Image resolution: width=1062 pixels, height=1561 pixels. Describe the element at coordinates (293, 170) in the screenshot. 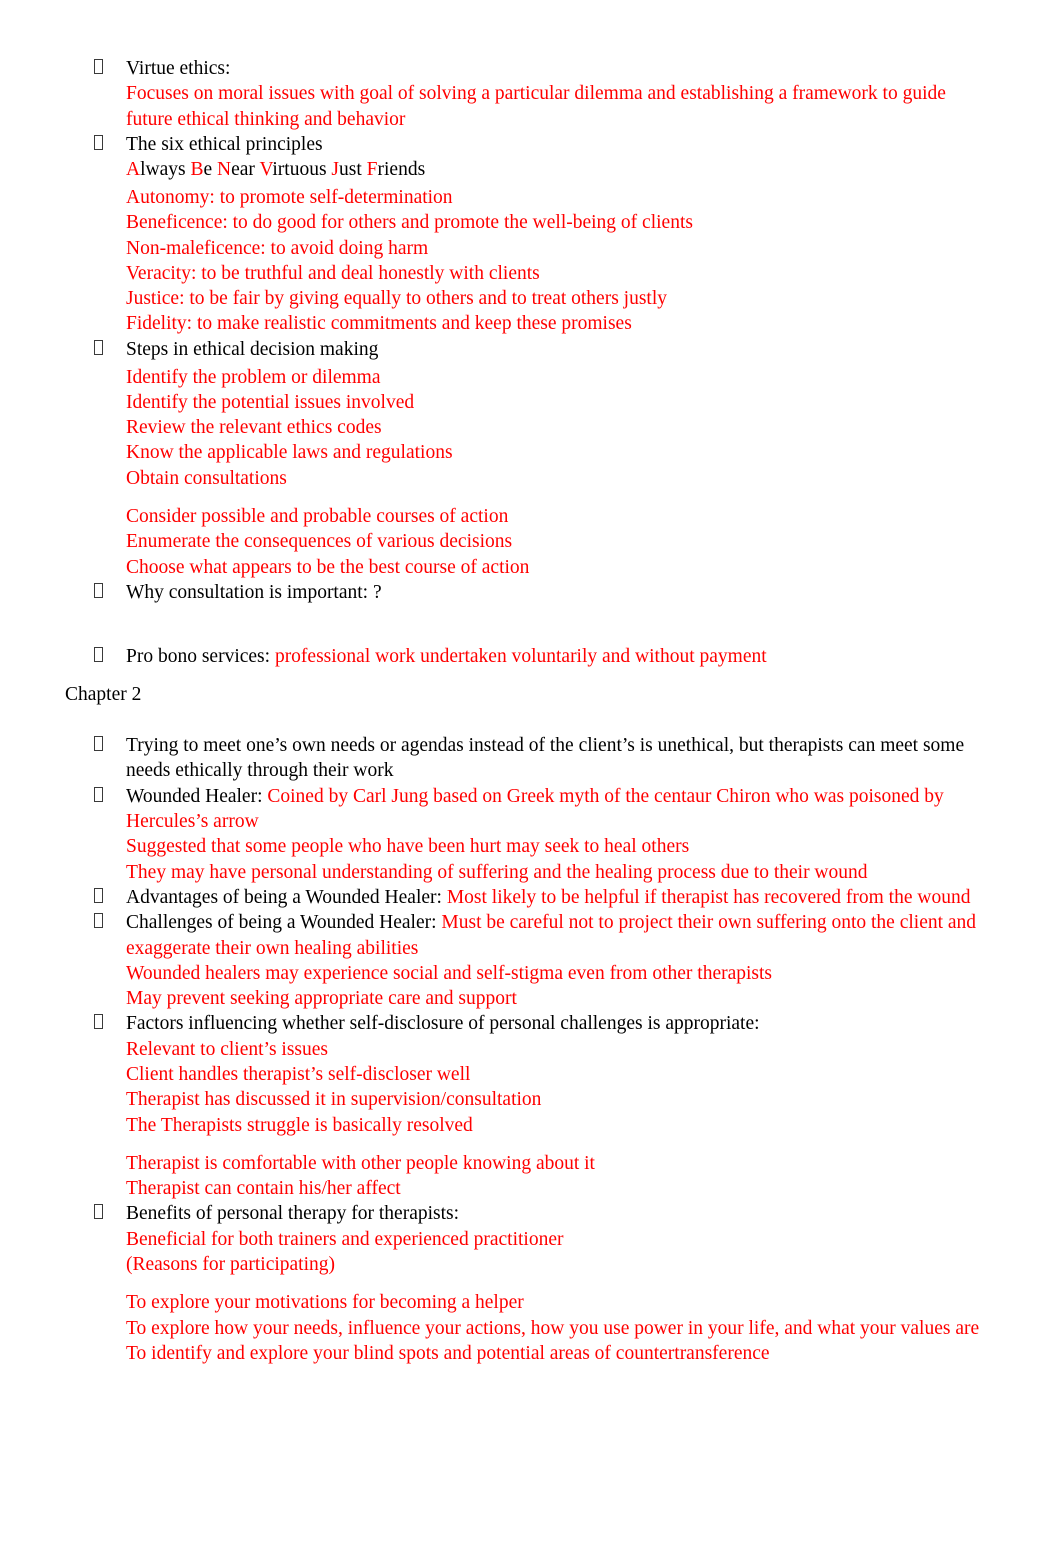

I see `mnemonic-word-4: Virtuous` at that location.